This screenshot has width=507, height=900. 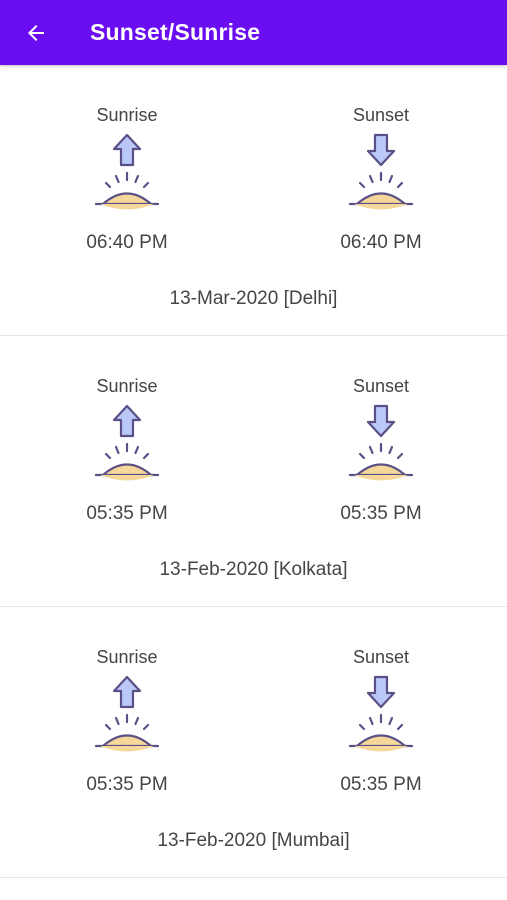 I want to click on date-location: 13-Feb-2020 [Kolkata], so click(x=253, y=569).